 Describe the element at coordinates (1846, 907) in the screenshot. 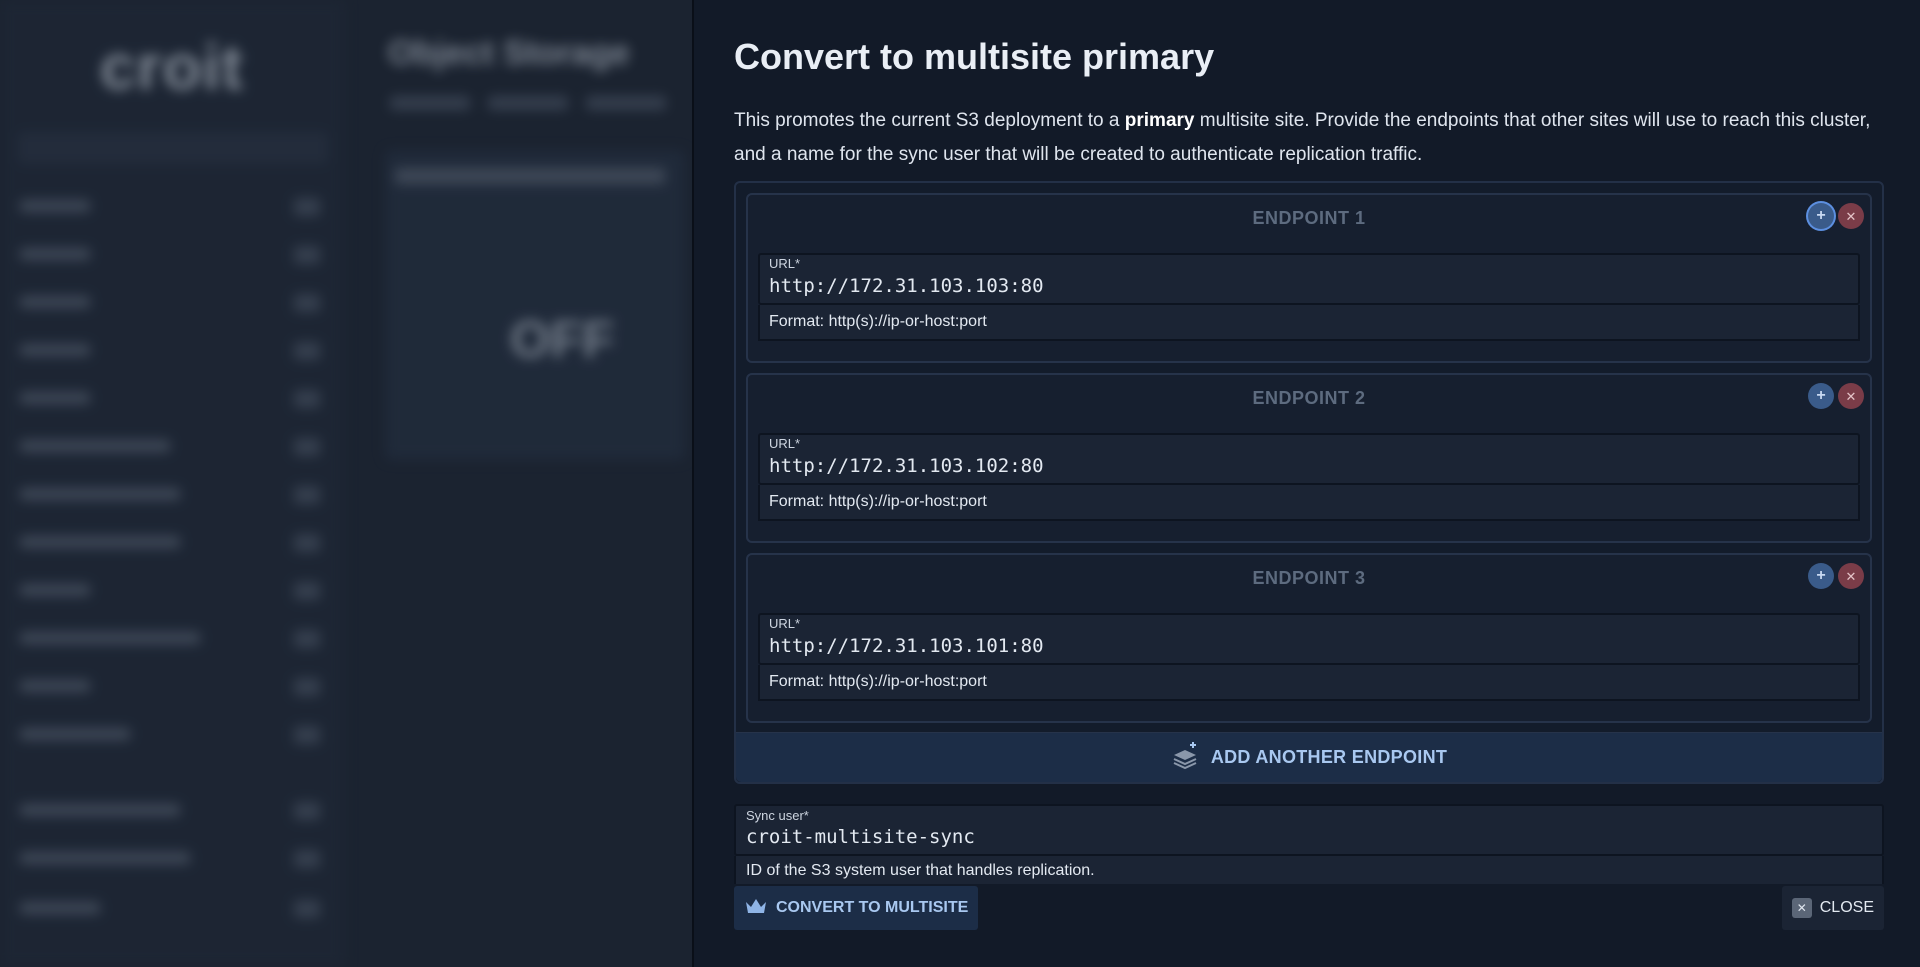

I see `close-label: CLOSE` at that location.